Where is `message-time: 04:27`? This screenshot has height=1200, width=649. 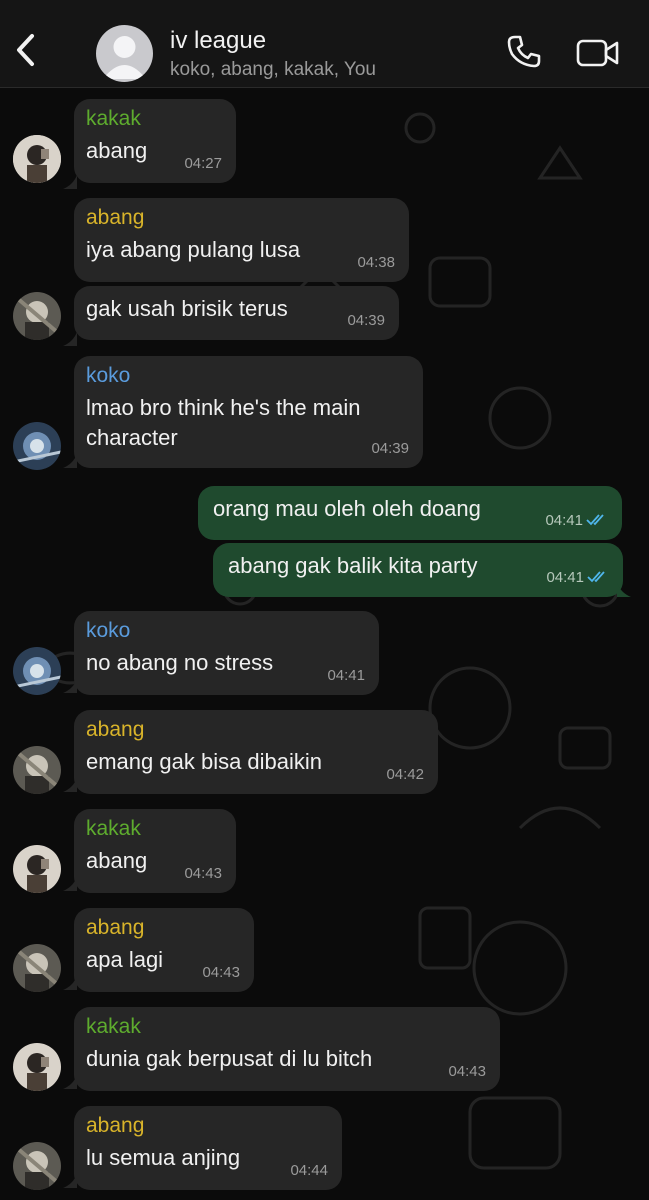
message-time: 04:27 is located at coordinates (203, 163).